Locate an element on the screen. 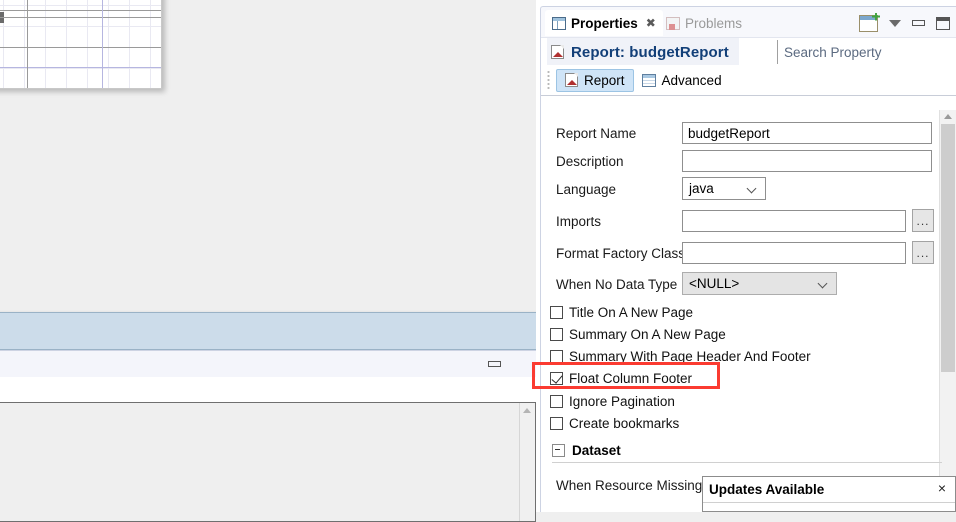  updates-popup-header: Updates Available × is located at coordinates (829, 489).